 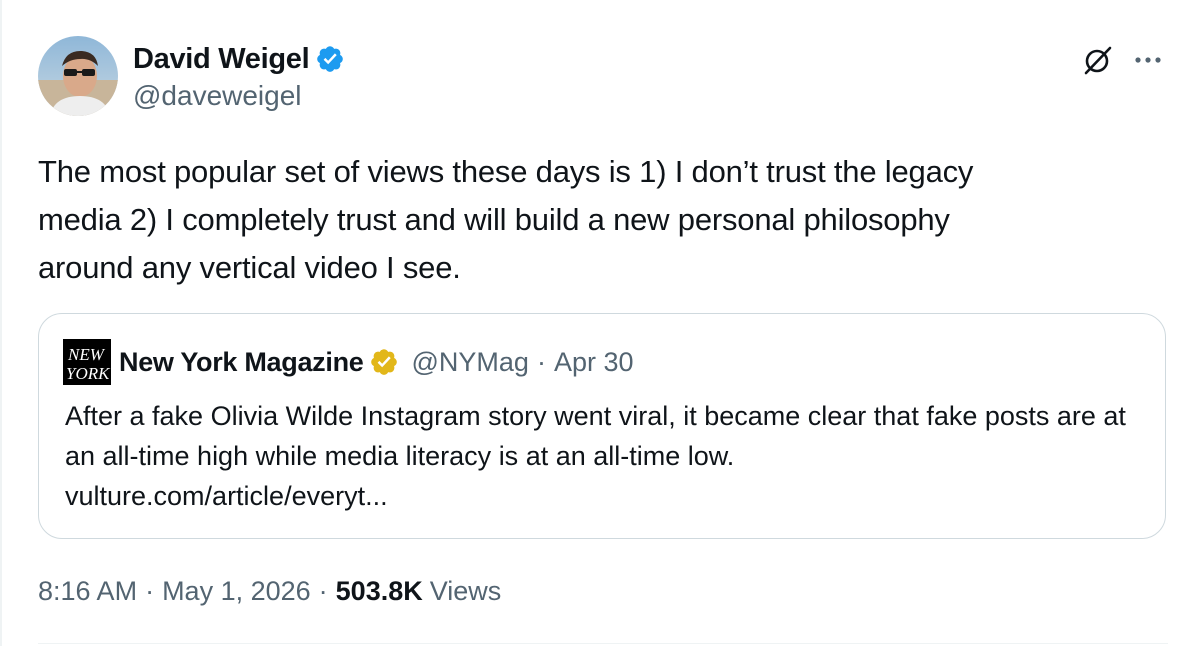 I want to click on nymag-logo: NEW YORK, so click(x=87, y=362).